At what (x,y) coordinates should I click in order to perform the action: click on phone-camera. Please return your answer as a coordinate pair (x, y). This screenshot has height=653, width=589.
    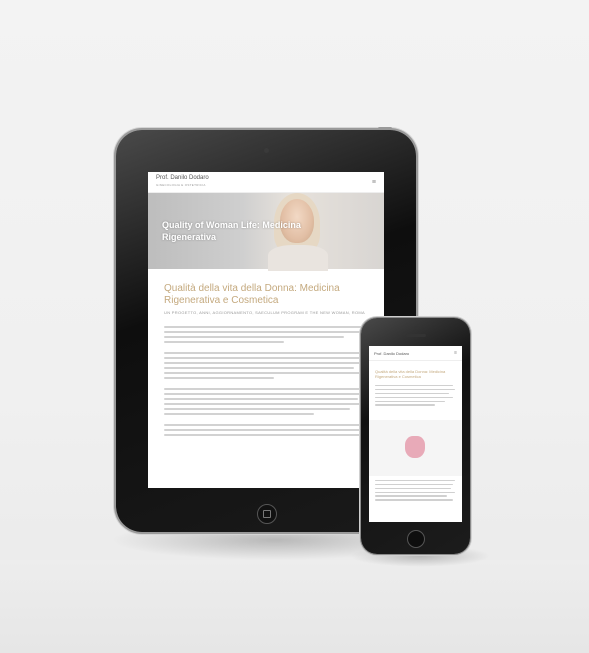
    Looking at the image, I should click on (416, 328).